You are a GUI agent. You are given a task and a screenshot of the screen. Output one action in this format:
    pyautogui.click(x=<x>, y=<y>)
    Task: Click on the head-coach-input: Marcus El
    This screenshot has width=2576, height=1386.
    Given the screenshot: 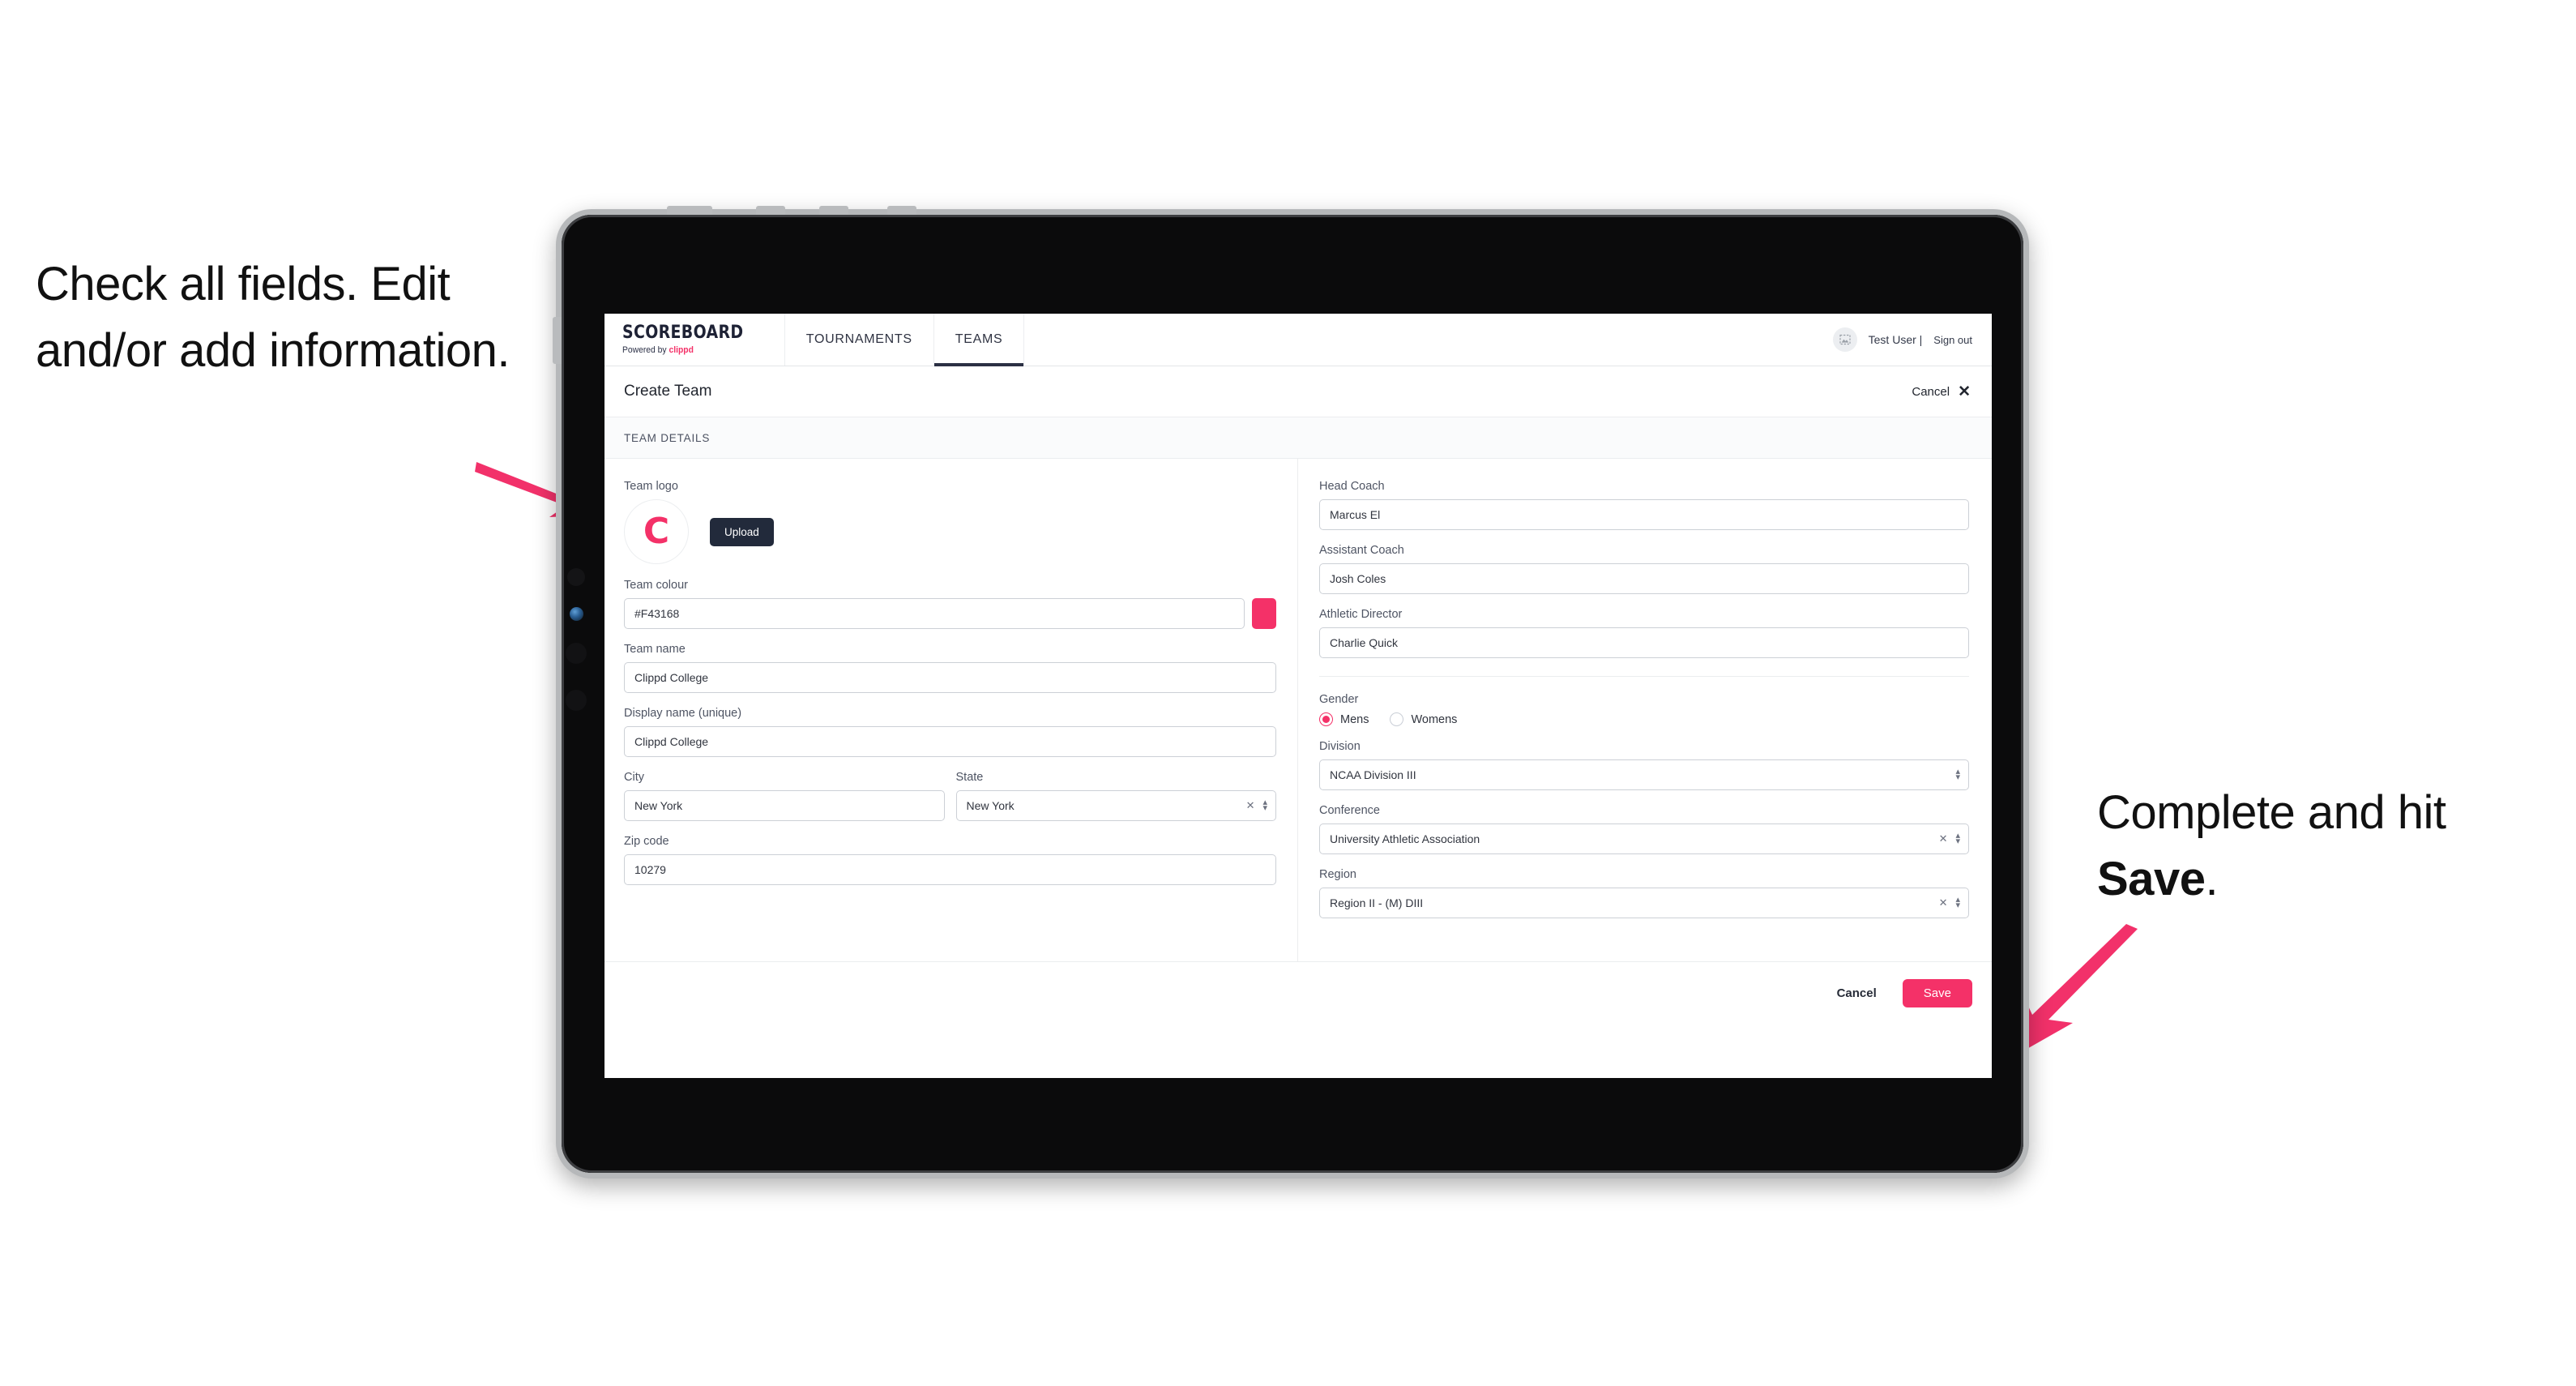 What is the action you would take?
    pyautogui.click(x=1644, y=514)
    